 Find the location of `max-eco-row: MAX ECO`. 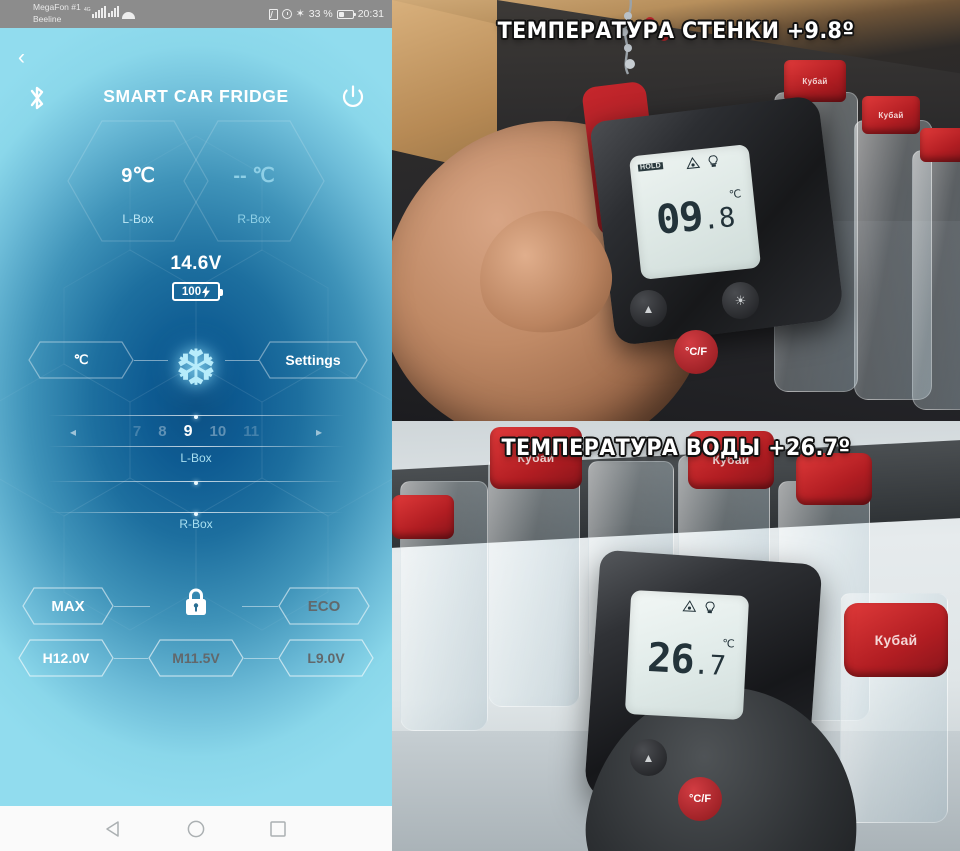

max-eco-row: MAX ECO is located at coordinates (196, 605).